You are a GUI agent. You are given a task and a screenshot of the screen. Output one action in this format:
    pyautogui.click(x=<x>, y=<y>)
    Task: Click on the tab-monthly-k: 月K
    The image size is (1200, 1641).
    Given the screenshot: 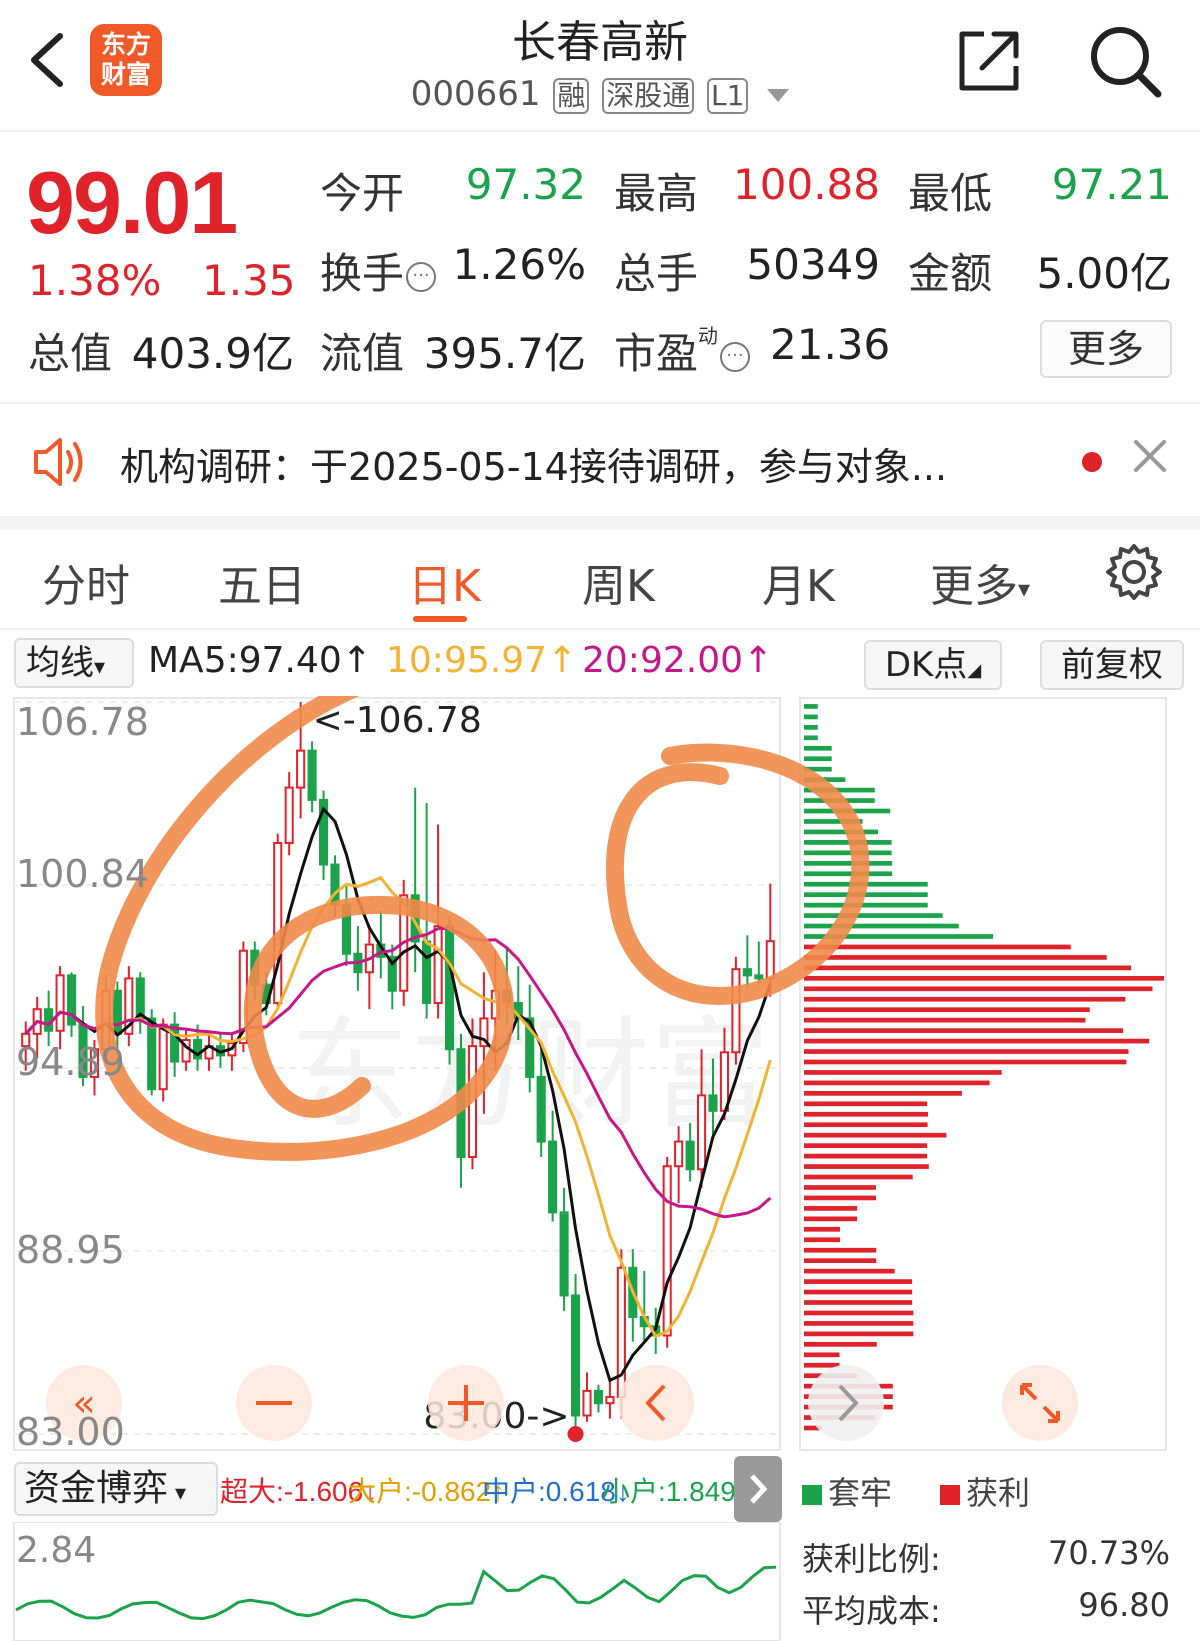 What is the action you would take?
    pyautogui.click(x=798, y=582)
    